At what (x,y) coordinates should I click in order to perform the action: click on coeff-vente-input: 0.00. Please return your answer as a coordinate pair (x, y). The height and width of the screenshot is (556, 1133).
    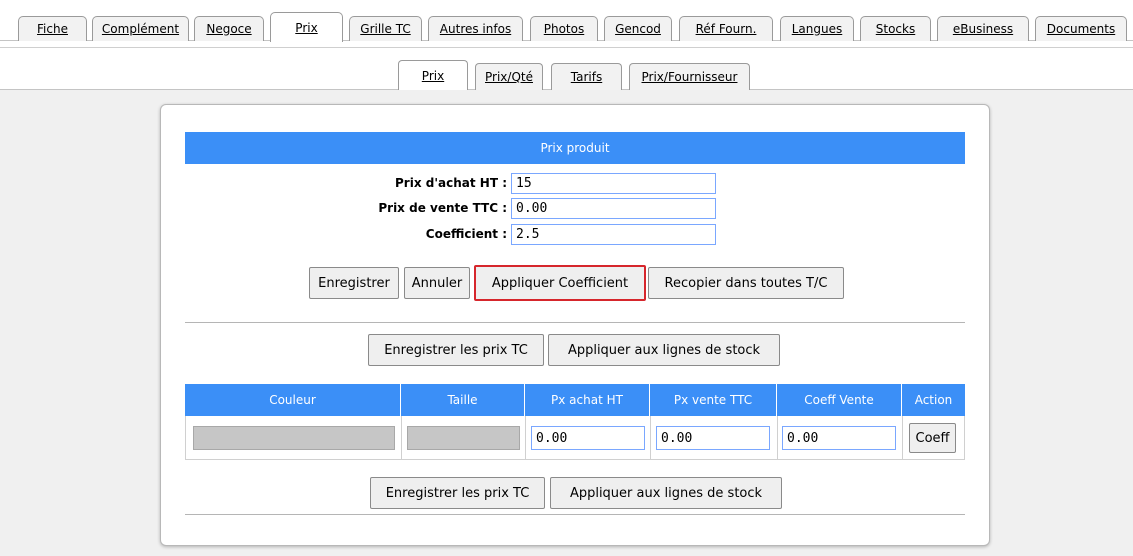
    Looking at the image, I should click on (839, 438).